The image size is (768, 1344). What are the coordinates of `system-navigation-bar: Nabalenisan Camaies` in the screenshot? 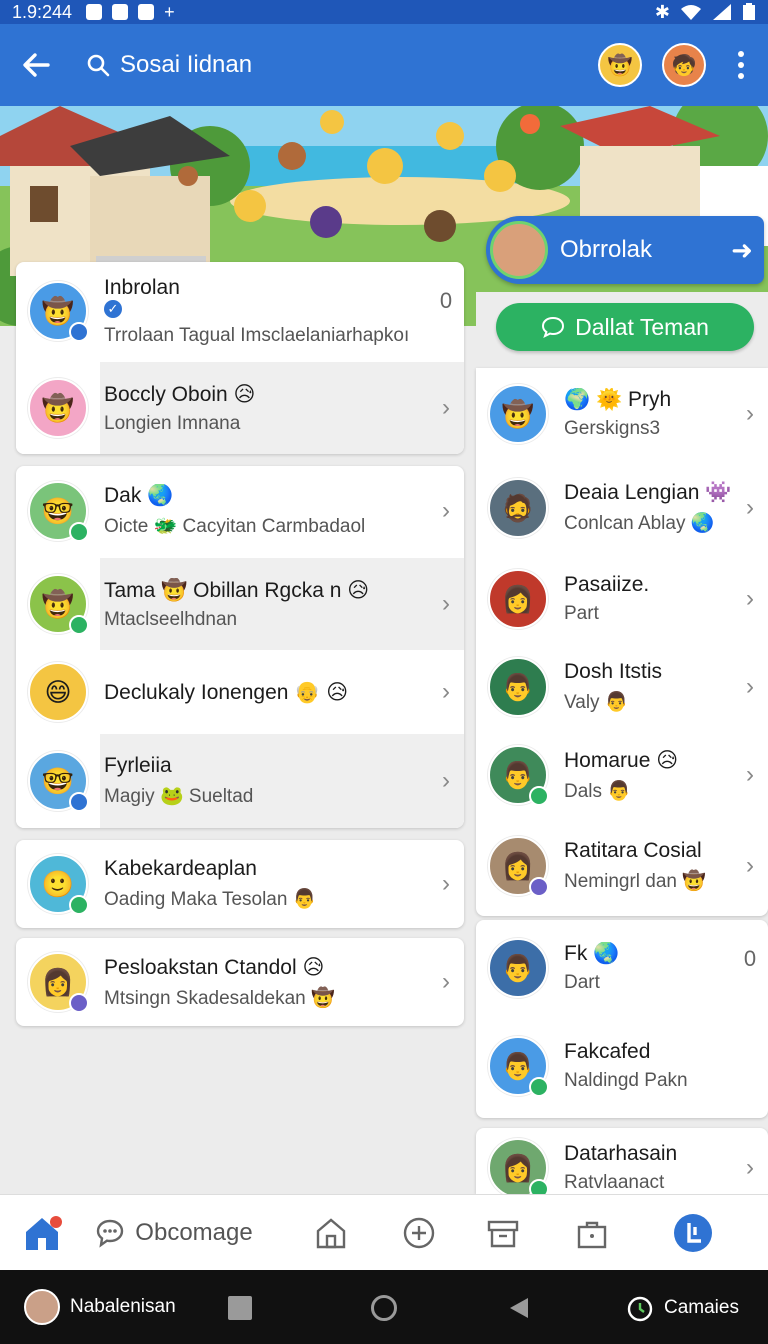 It's located at (384, 1307).